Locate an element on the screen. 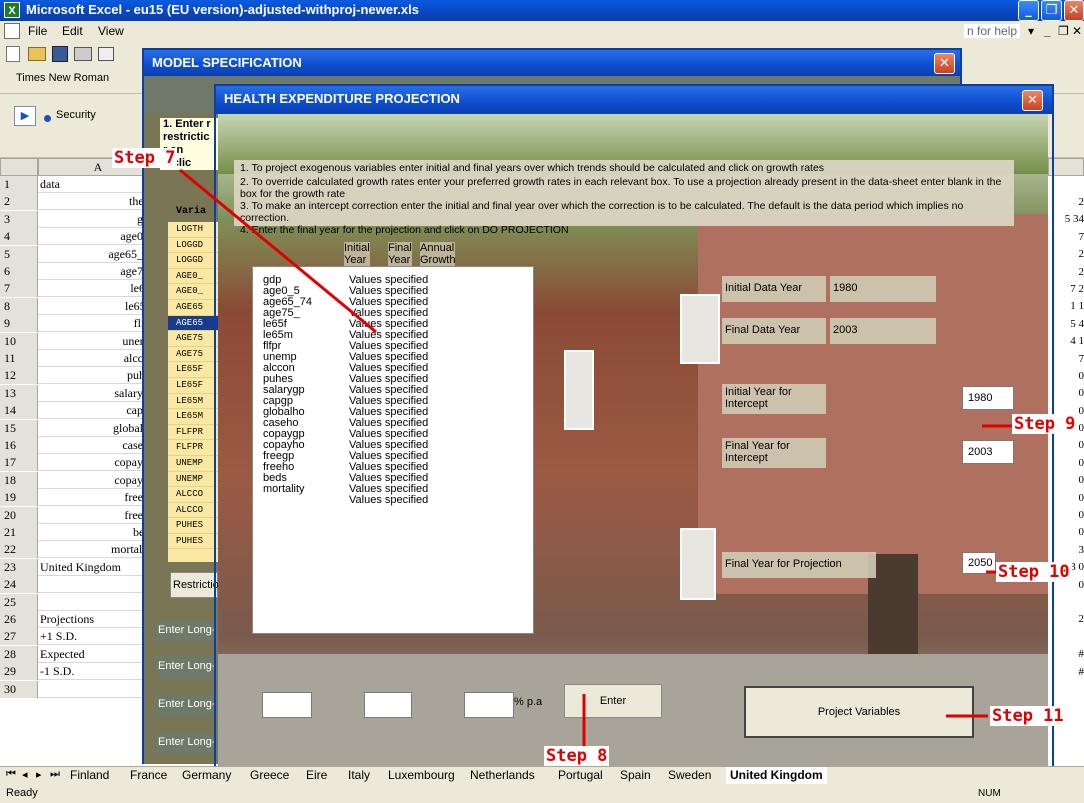 The width and height of the screenshot is (1084, 803). cell-a: flfpr is located at coordinates (98, 324).